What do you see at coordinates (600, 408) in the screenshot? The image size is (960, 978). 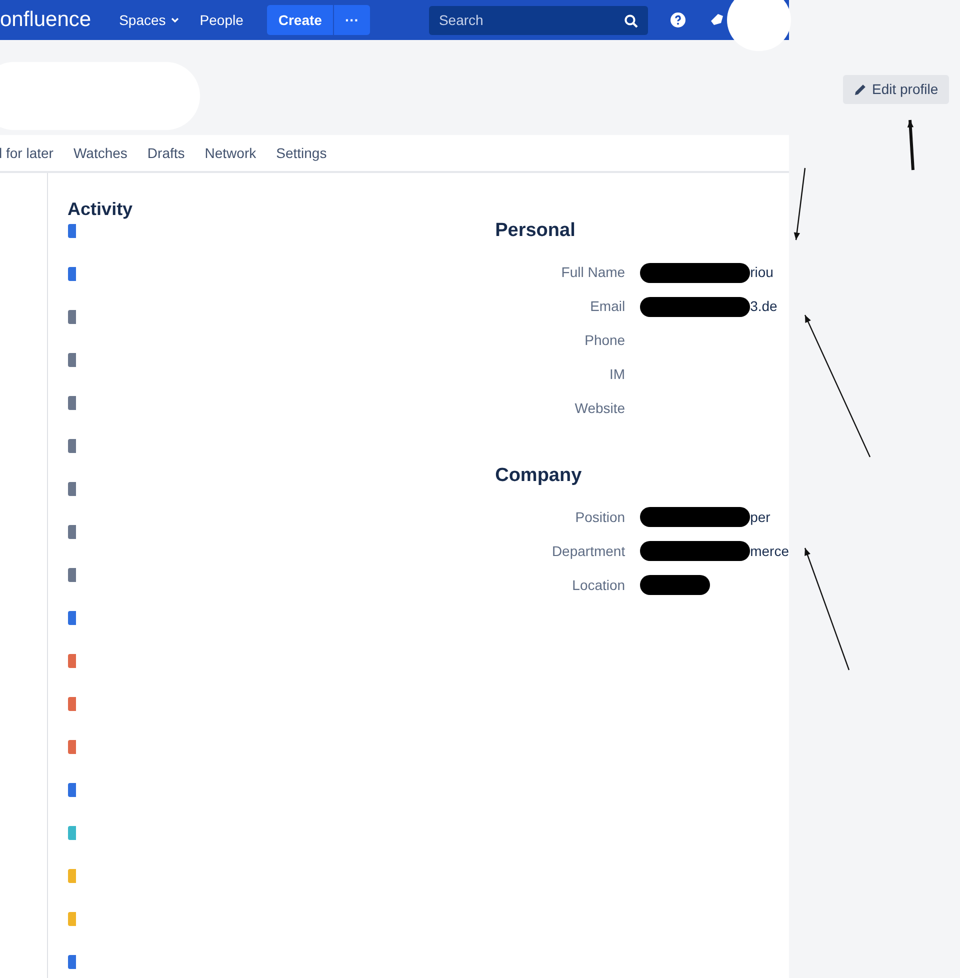 I see `field-label: Website` at bounding box center [600, 408].